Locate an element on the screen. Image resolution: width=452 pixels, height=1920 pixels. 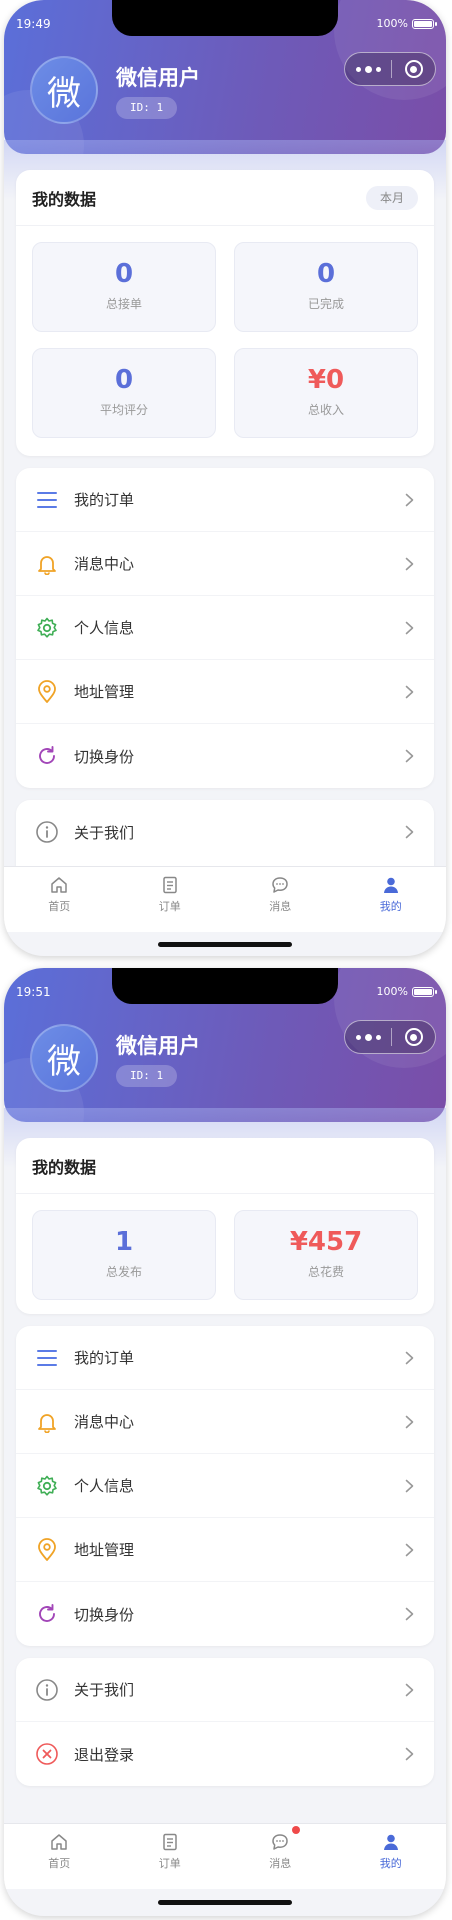
order-icon is located at coordinates (170, 885).